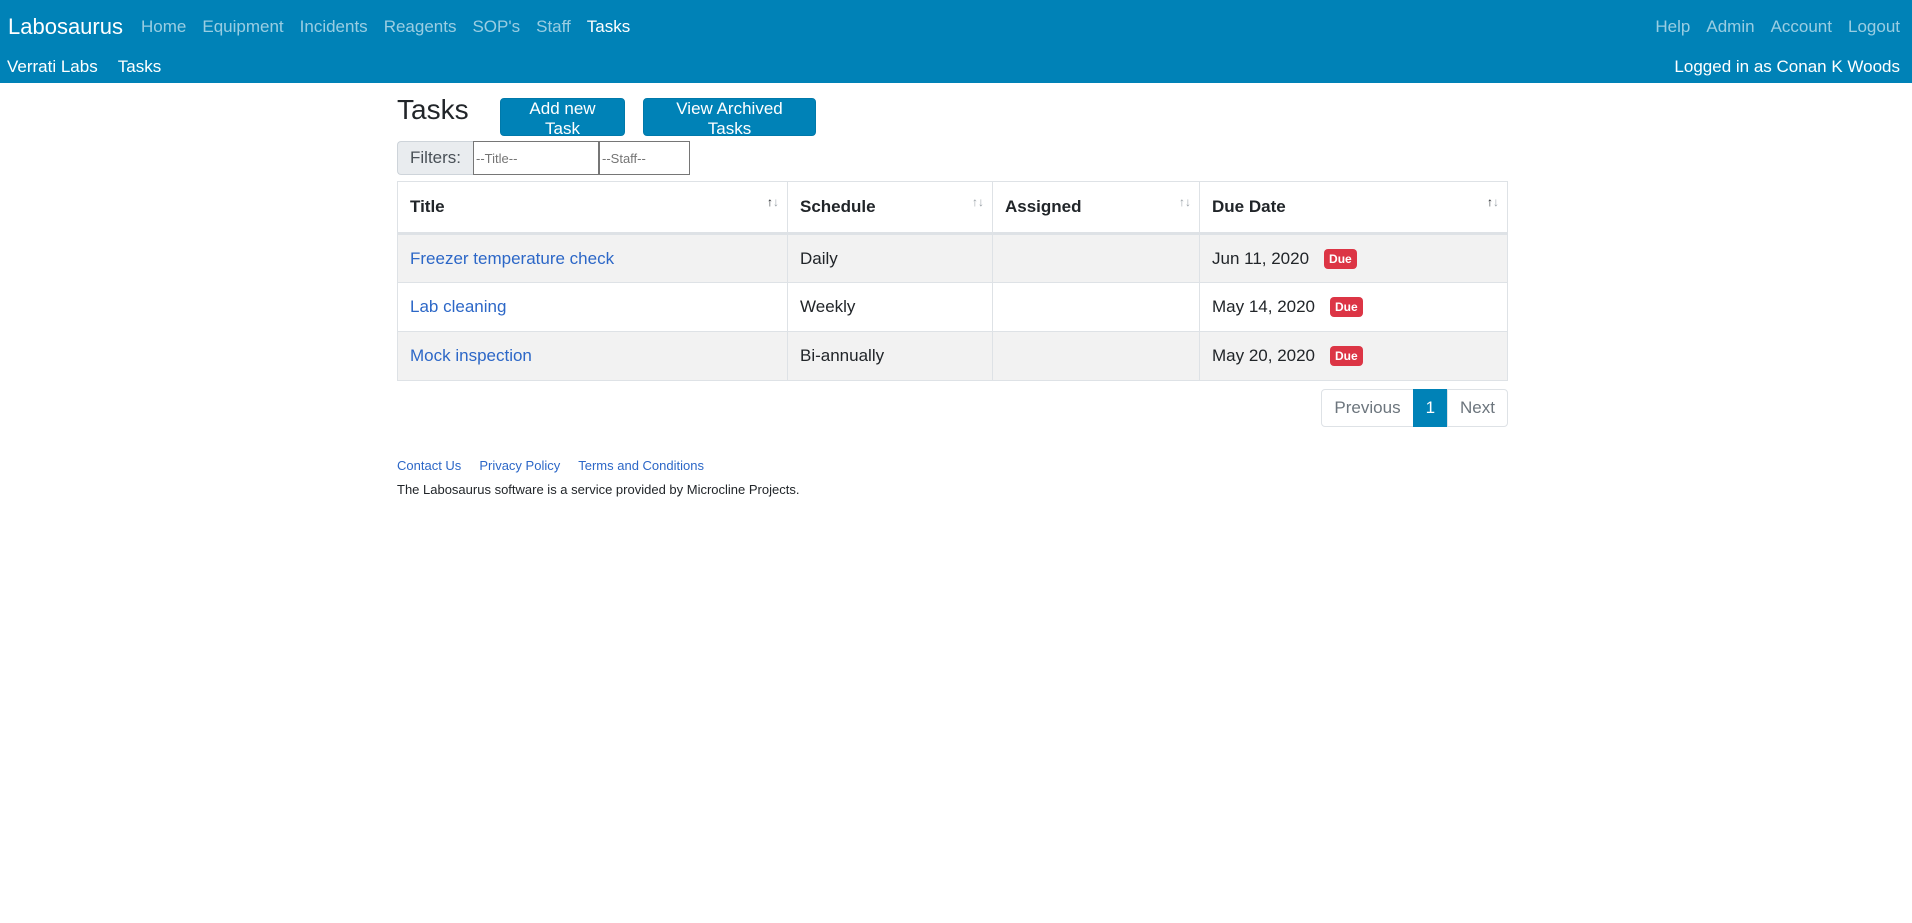 Image resolution: width=1912 pixels, height=923 pixels. I want to click on breadcrumb-tasks: Tasks, so click(139, 67).